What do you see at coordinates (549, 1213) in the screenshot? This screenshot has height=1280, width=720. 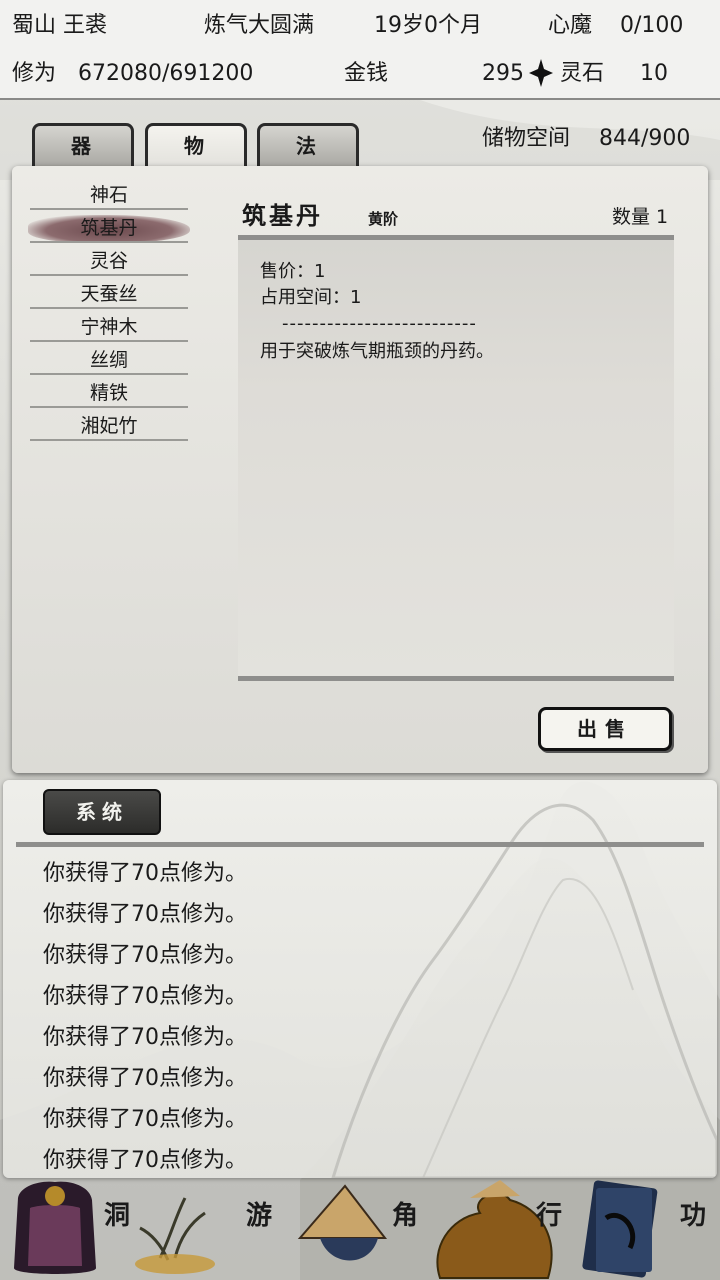 I see `nav-action-label: 行` at bounding box center [549, 1213].